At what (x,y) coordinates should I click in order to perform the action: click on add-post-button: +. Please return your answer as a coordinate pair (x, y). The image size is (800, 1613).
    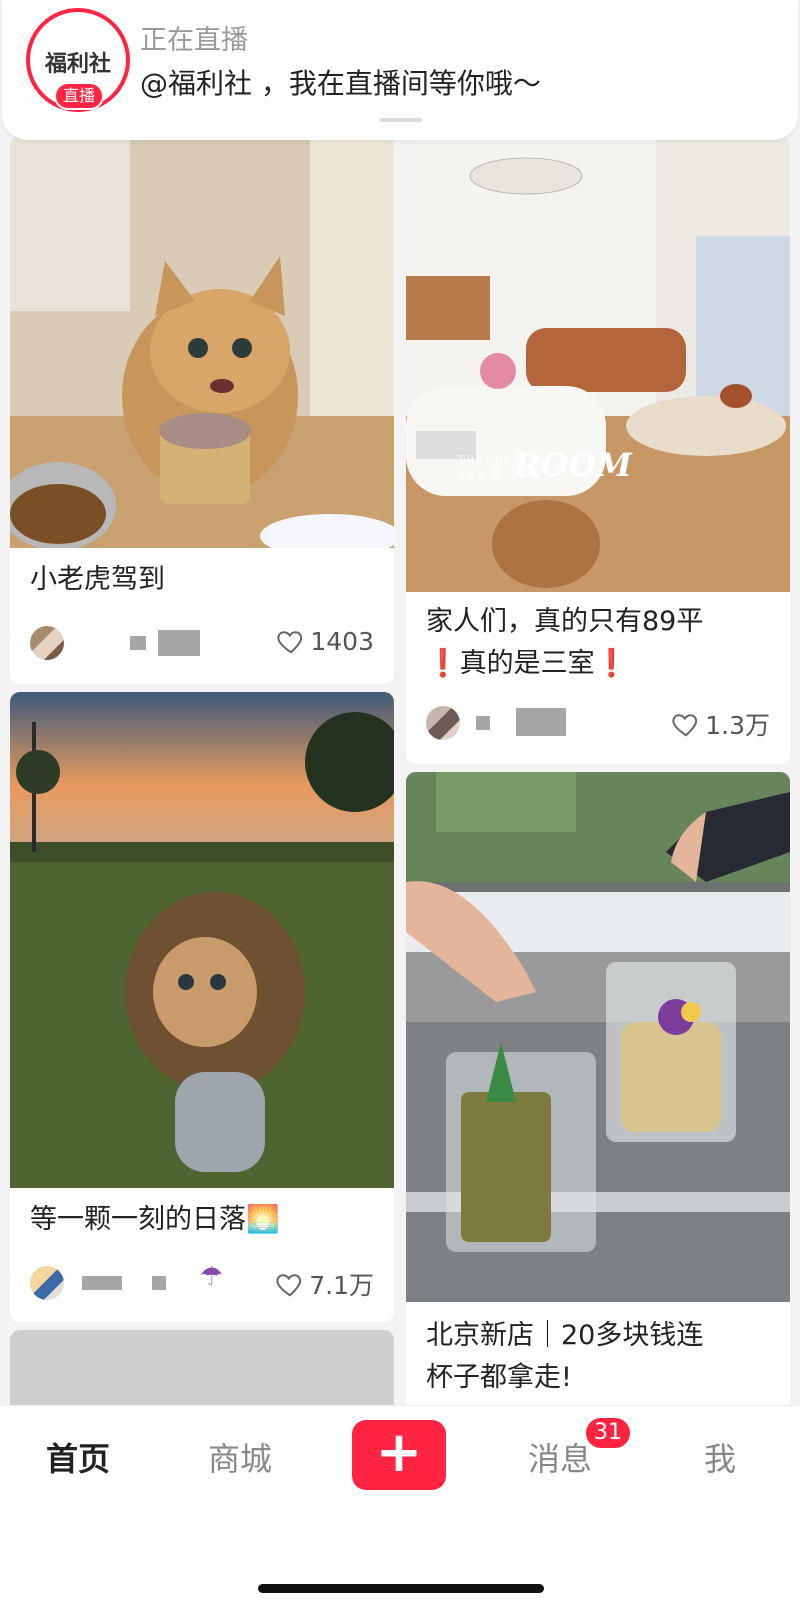
    Looking at the image, I should click on (399, 1455).